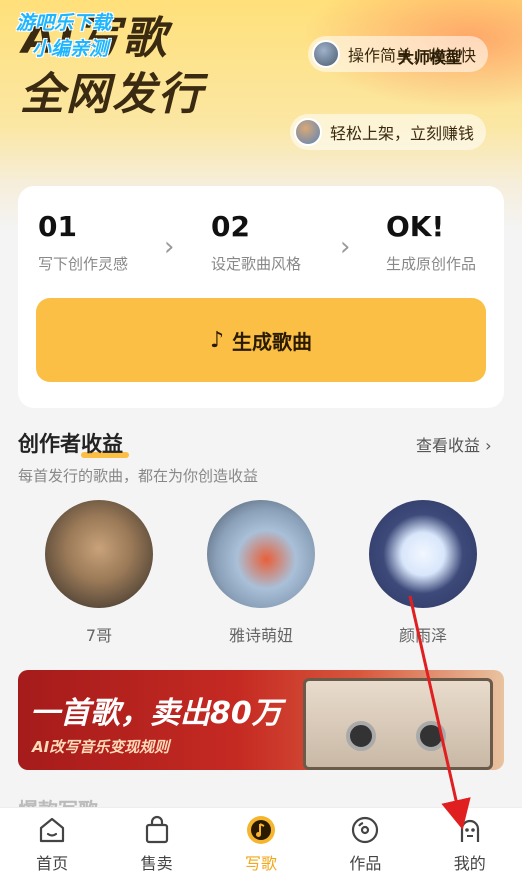  I want to click on tab-works: 作品, so click(365, 844).